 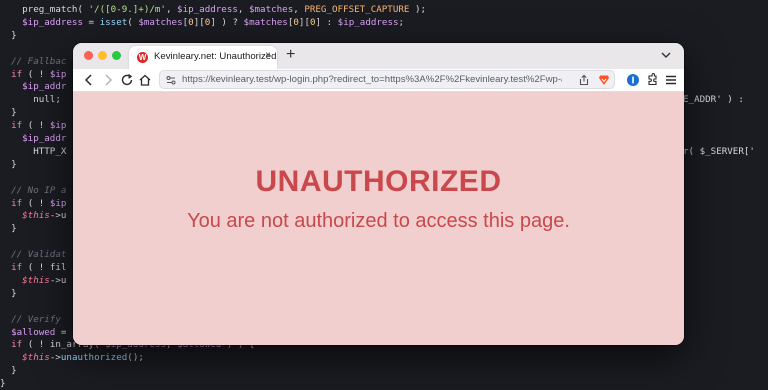 I want to click on code-line: if ( ! fil, so click(x=39, y=267).